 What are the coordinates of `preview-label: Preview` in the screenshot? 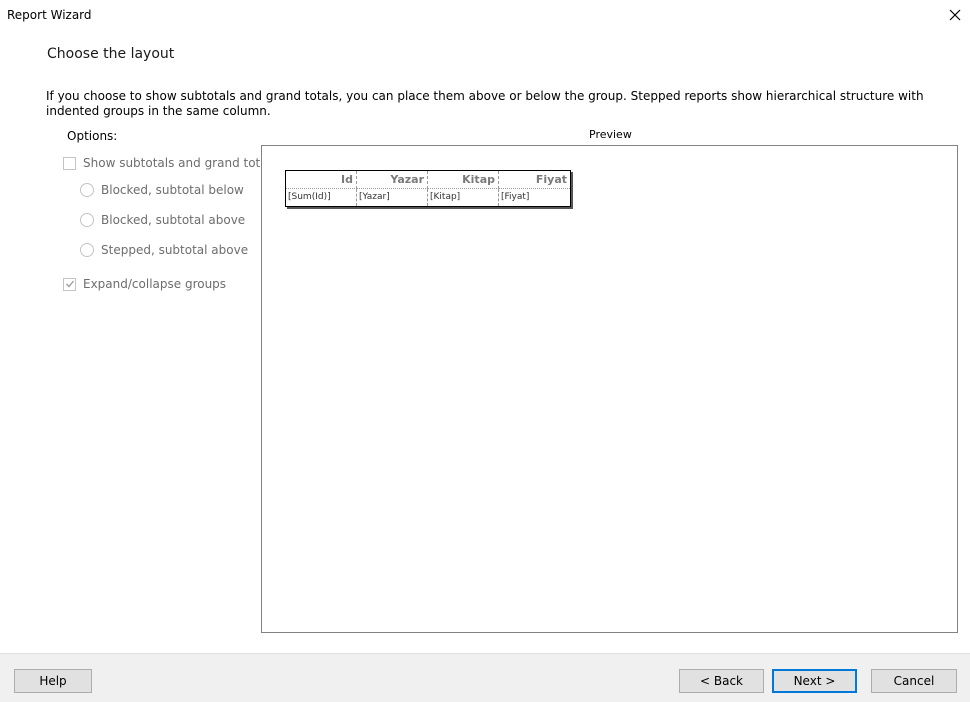 It's located at (610, 134).